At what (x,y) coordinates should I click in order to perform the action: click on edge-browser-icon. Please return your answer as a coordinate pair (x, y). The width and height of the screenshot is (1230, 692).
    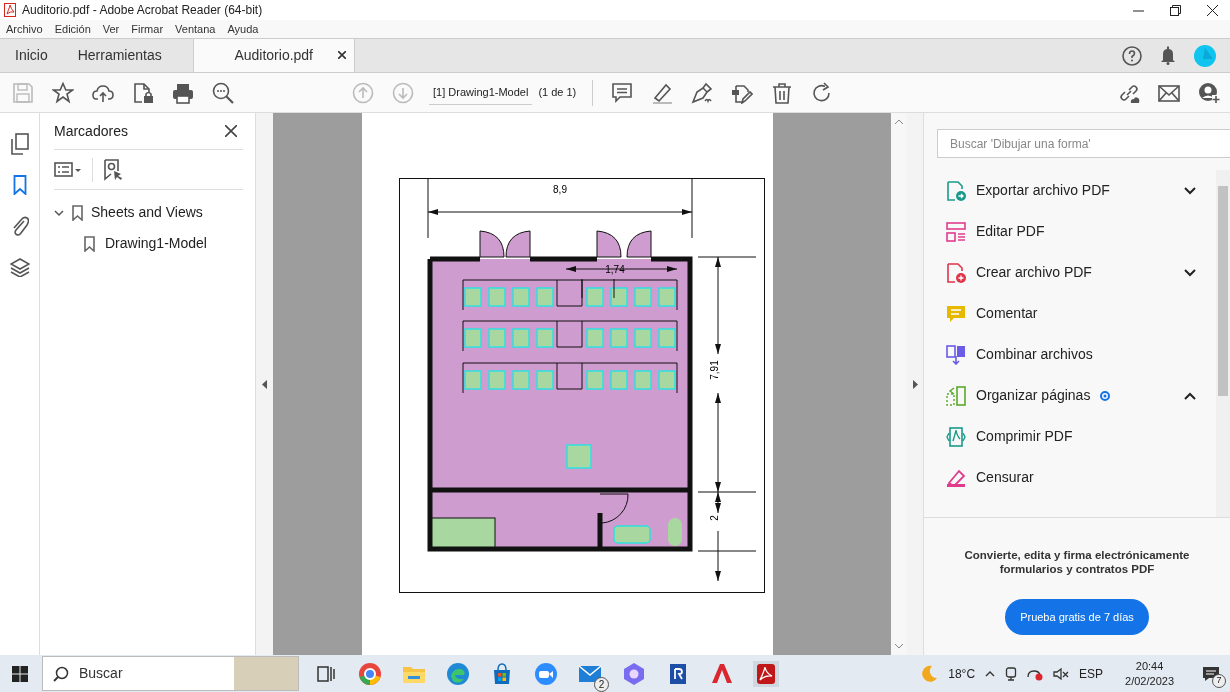
    Looking at the image, I should click on (458, 673).